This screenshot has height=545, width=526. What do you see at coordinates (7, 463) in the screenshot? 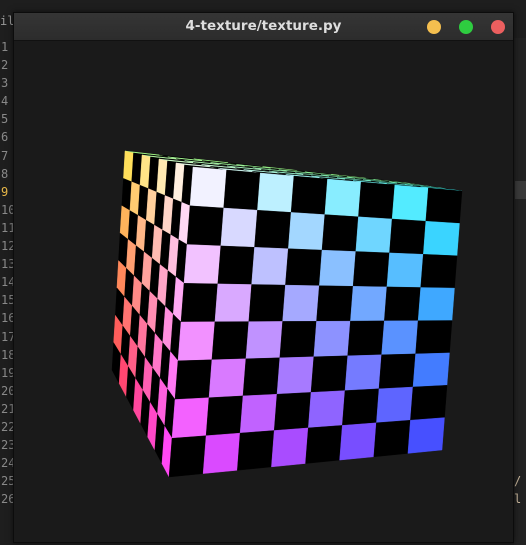
I see `line-number: 24` at bounding box center [7, 463].